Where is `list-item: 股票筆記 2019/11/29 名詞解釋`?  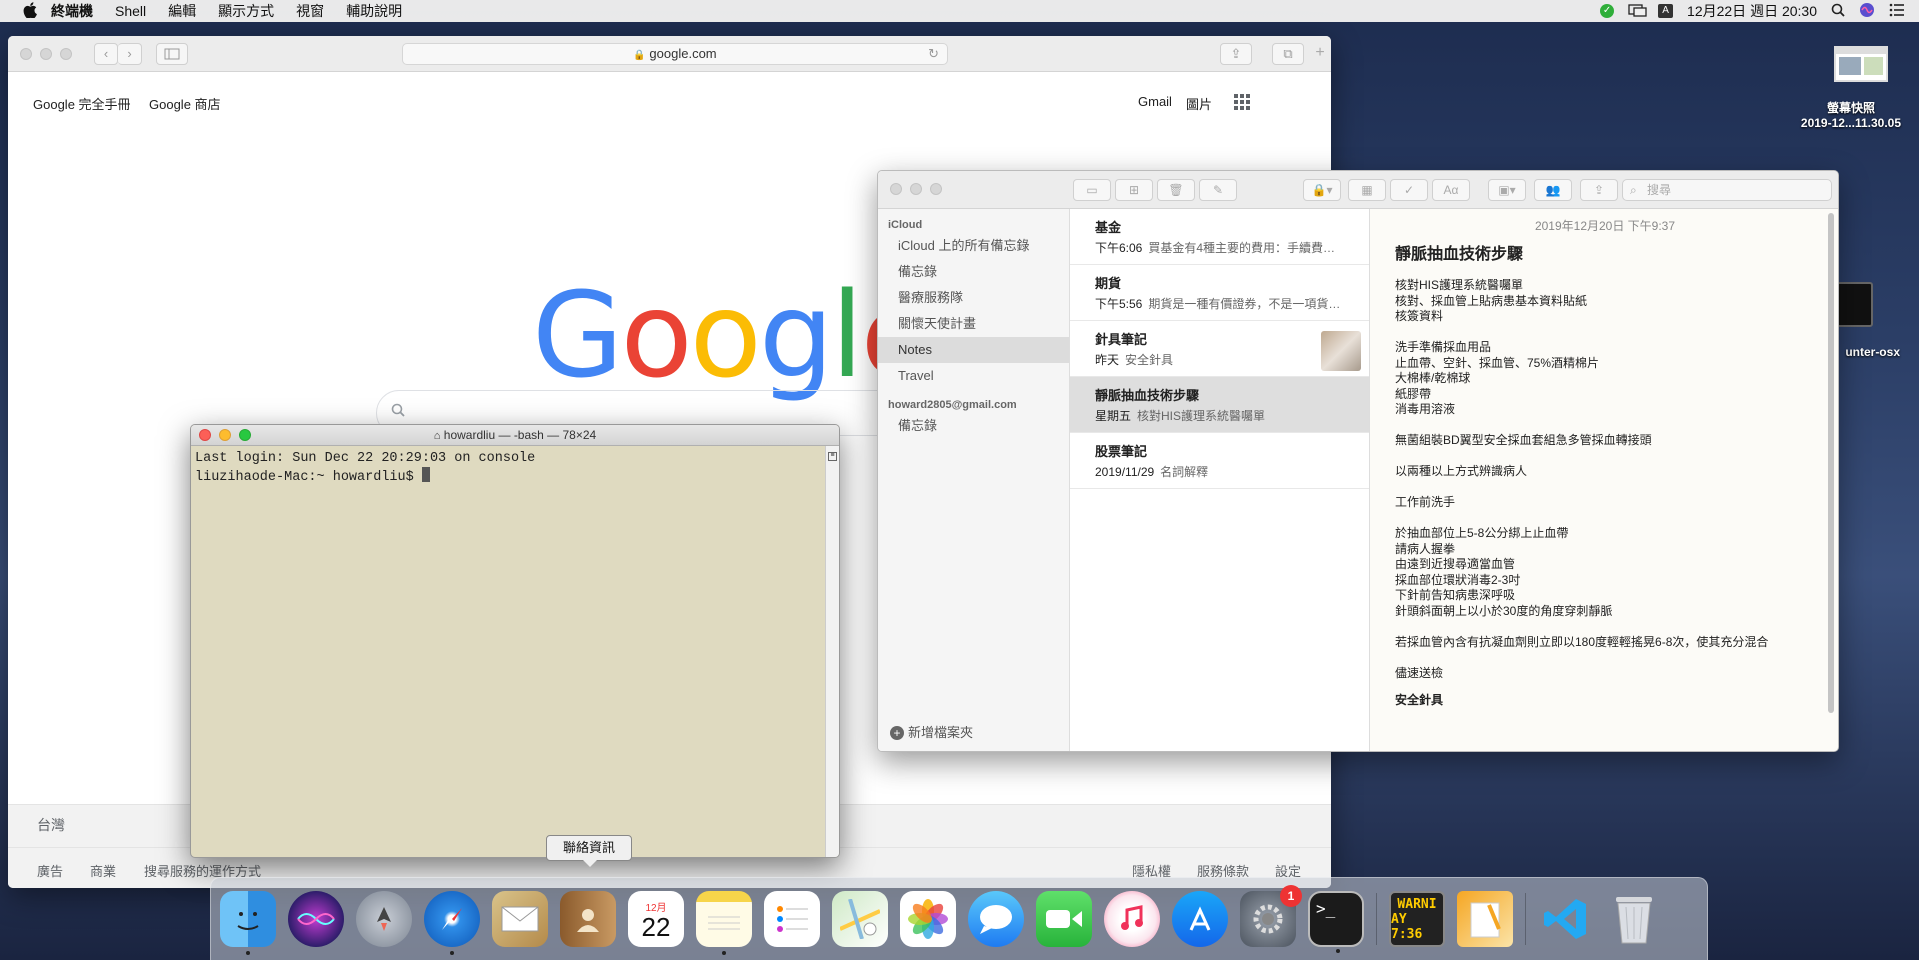 list-item: 股票筆記 2019/11/29 名詞解釋 is located at coordinates (1219, 461).